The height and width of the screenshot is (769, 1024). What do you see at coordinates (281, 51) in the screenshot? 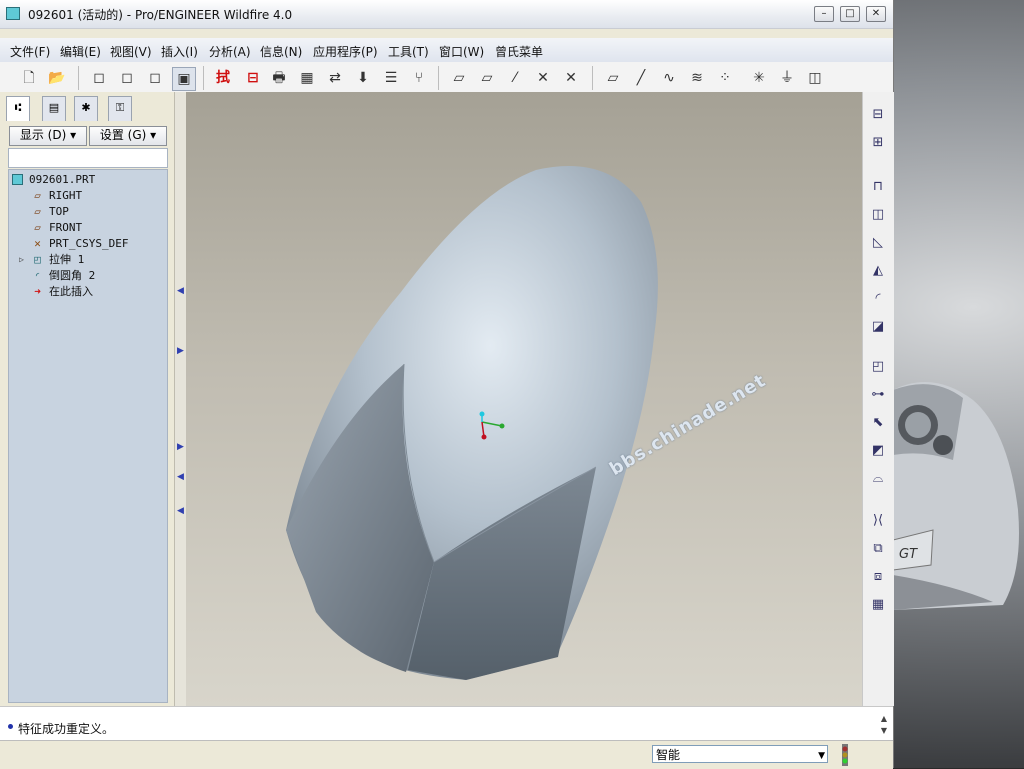
I see `menu-info: 信息(N)` at bounding box center [281, 51].